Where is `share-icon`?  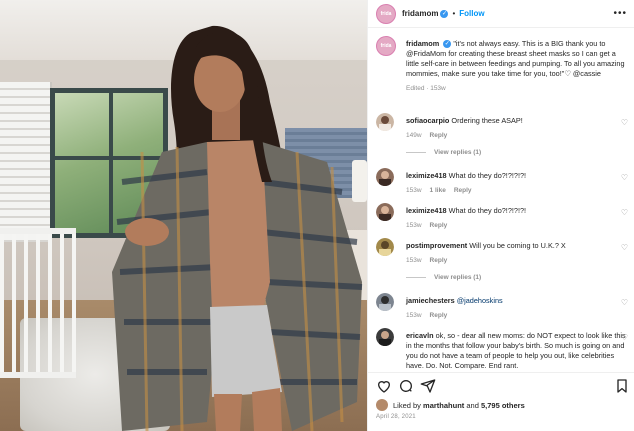
share-icon is located at coordinates (428, 386).